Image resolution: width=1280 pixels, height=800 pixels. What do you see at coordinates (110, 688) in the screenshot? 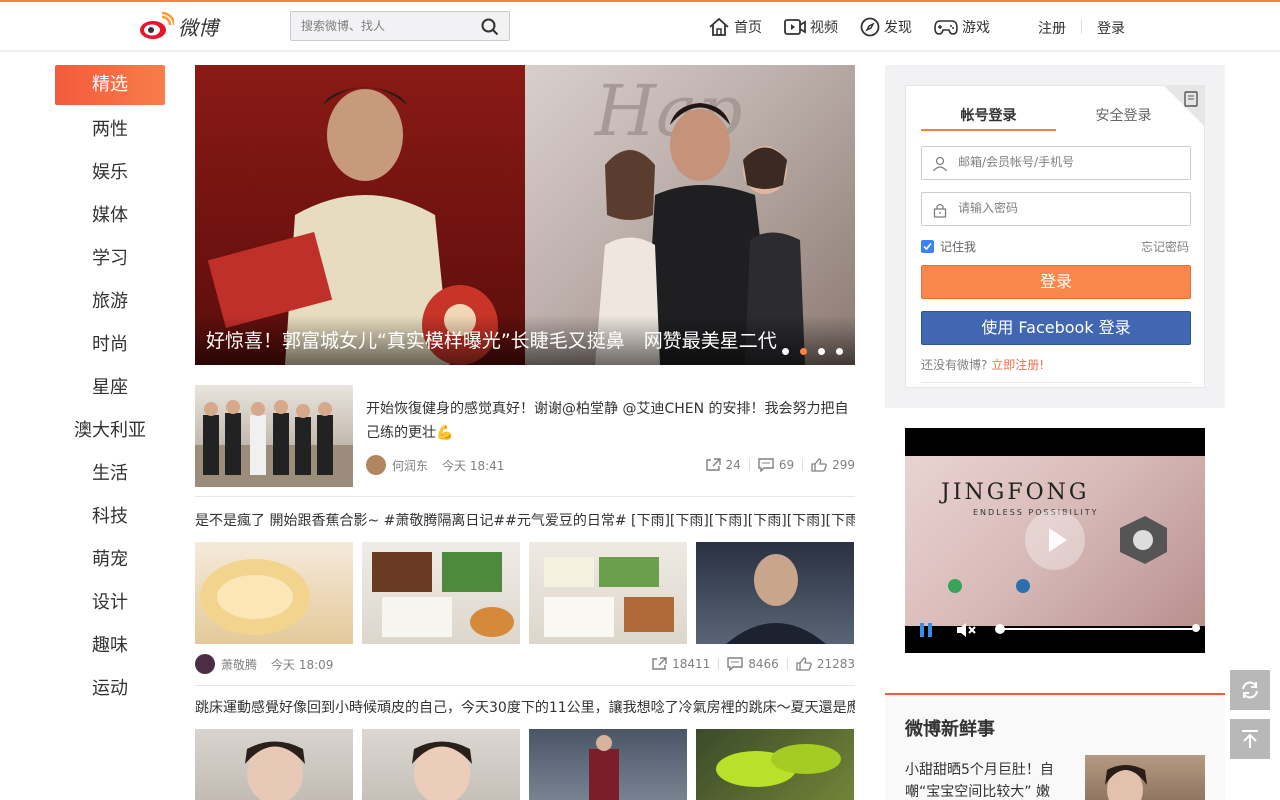
I see `category-item: 运动` at bounding box center [110, 688].